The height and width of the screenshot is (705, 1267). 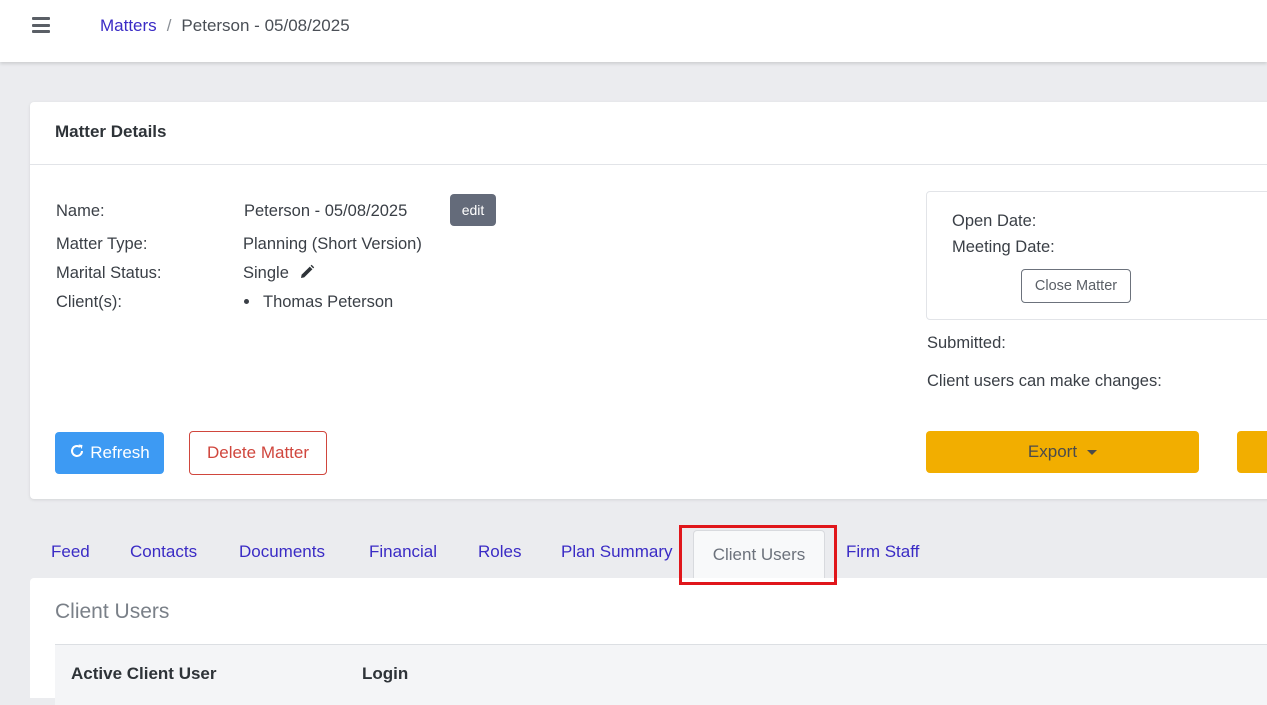 What do you see at coordinates (326, 211) in the screenshot?
I see `name-value: Peterson - 05/08/2025` at bounding box center [326, 211].